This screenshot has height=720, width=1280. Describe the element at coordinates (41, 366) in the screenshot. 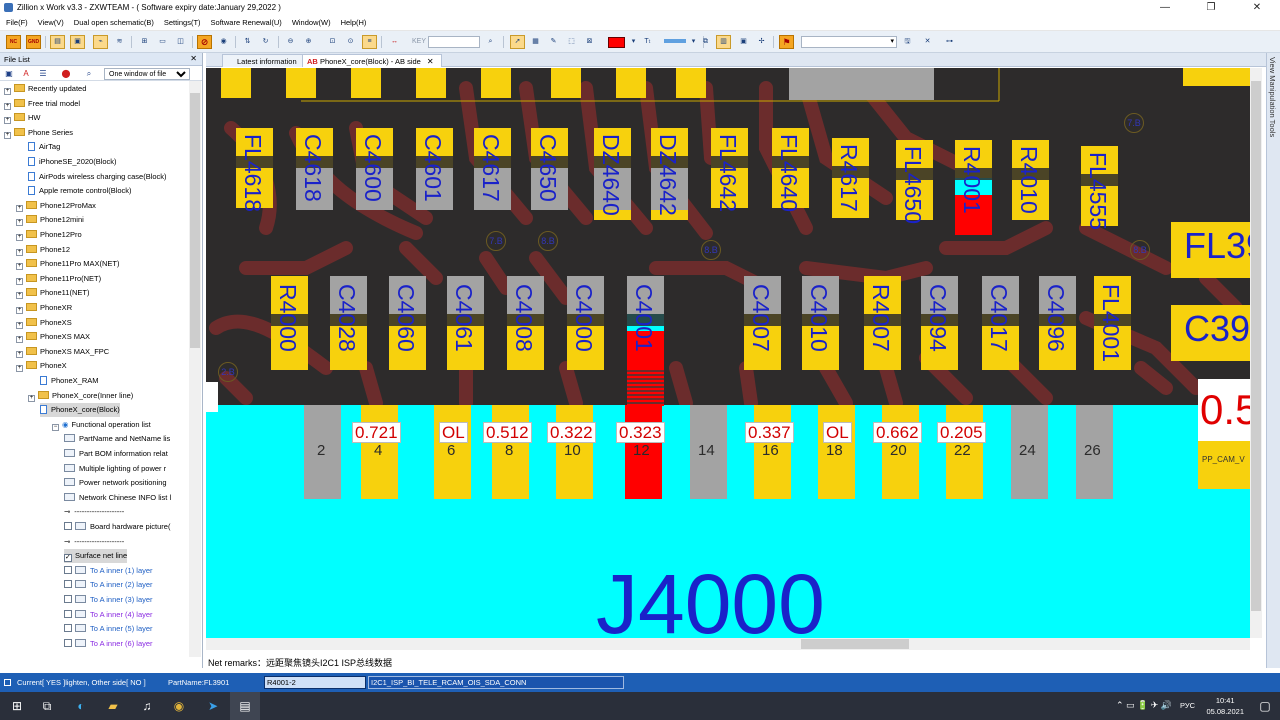

I see `tree-item: + PhoneX` at that location.